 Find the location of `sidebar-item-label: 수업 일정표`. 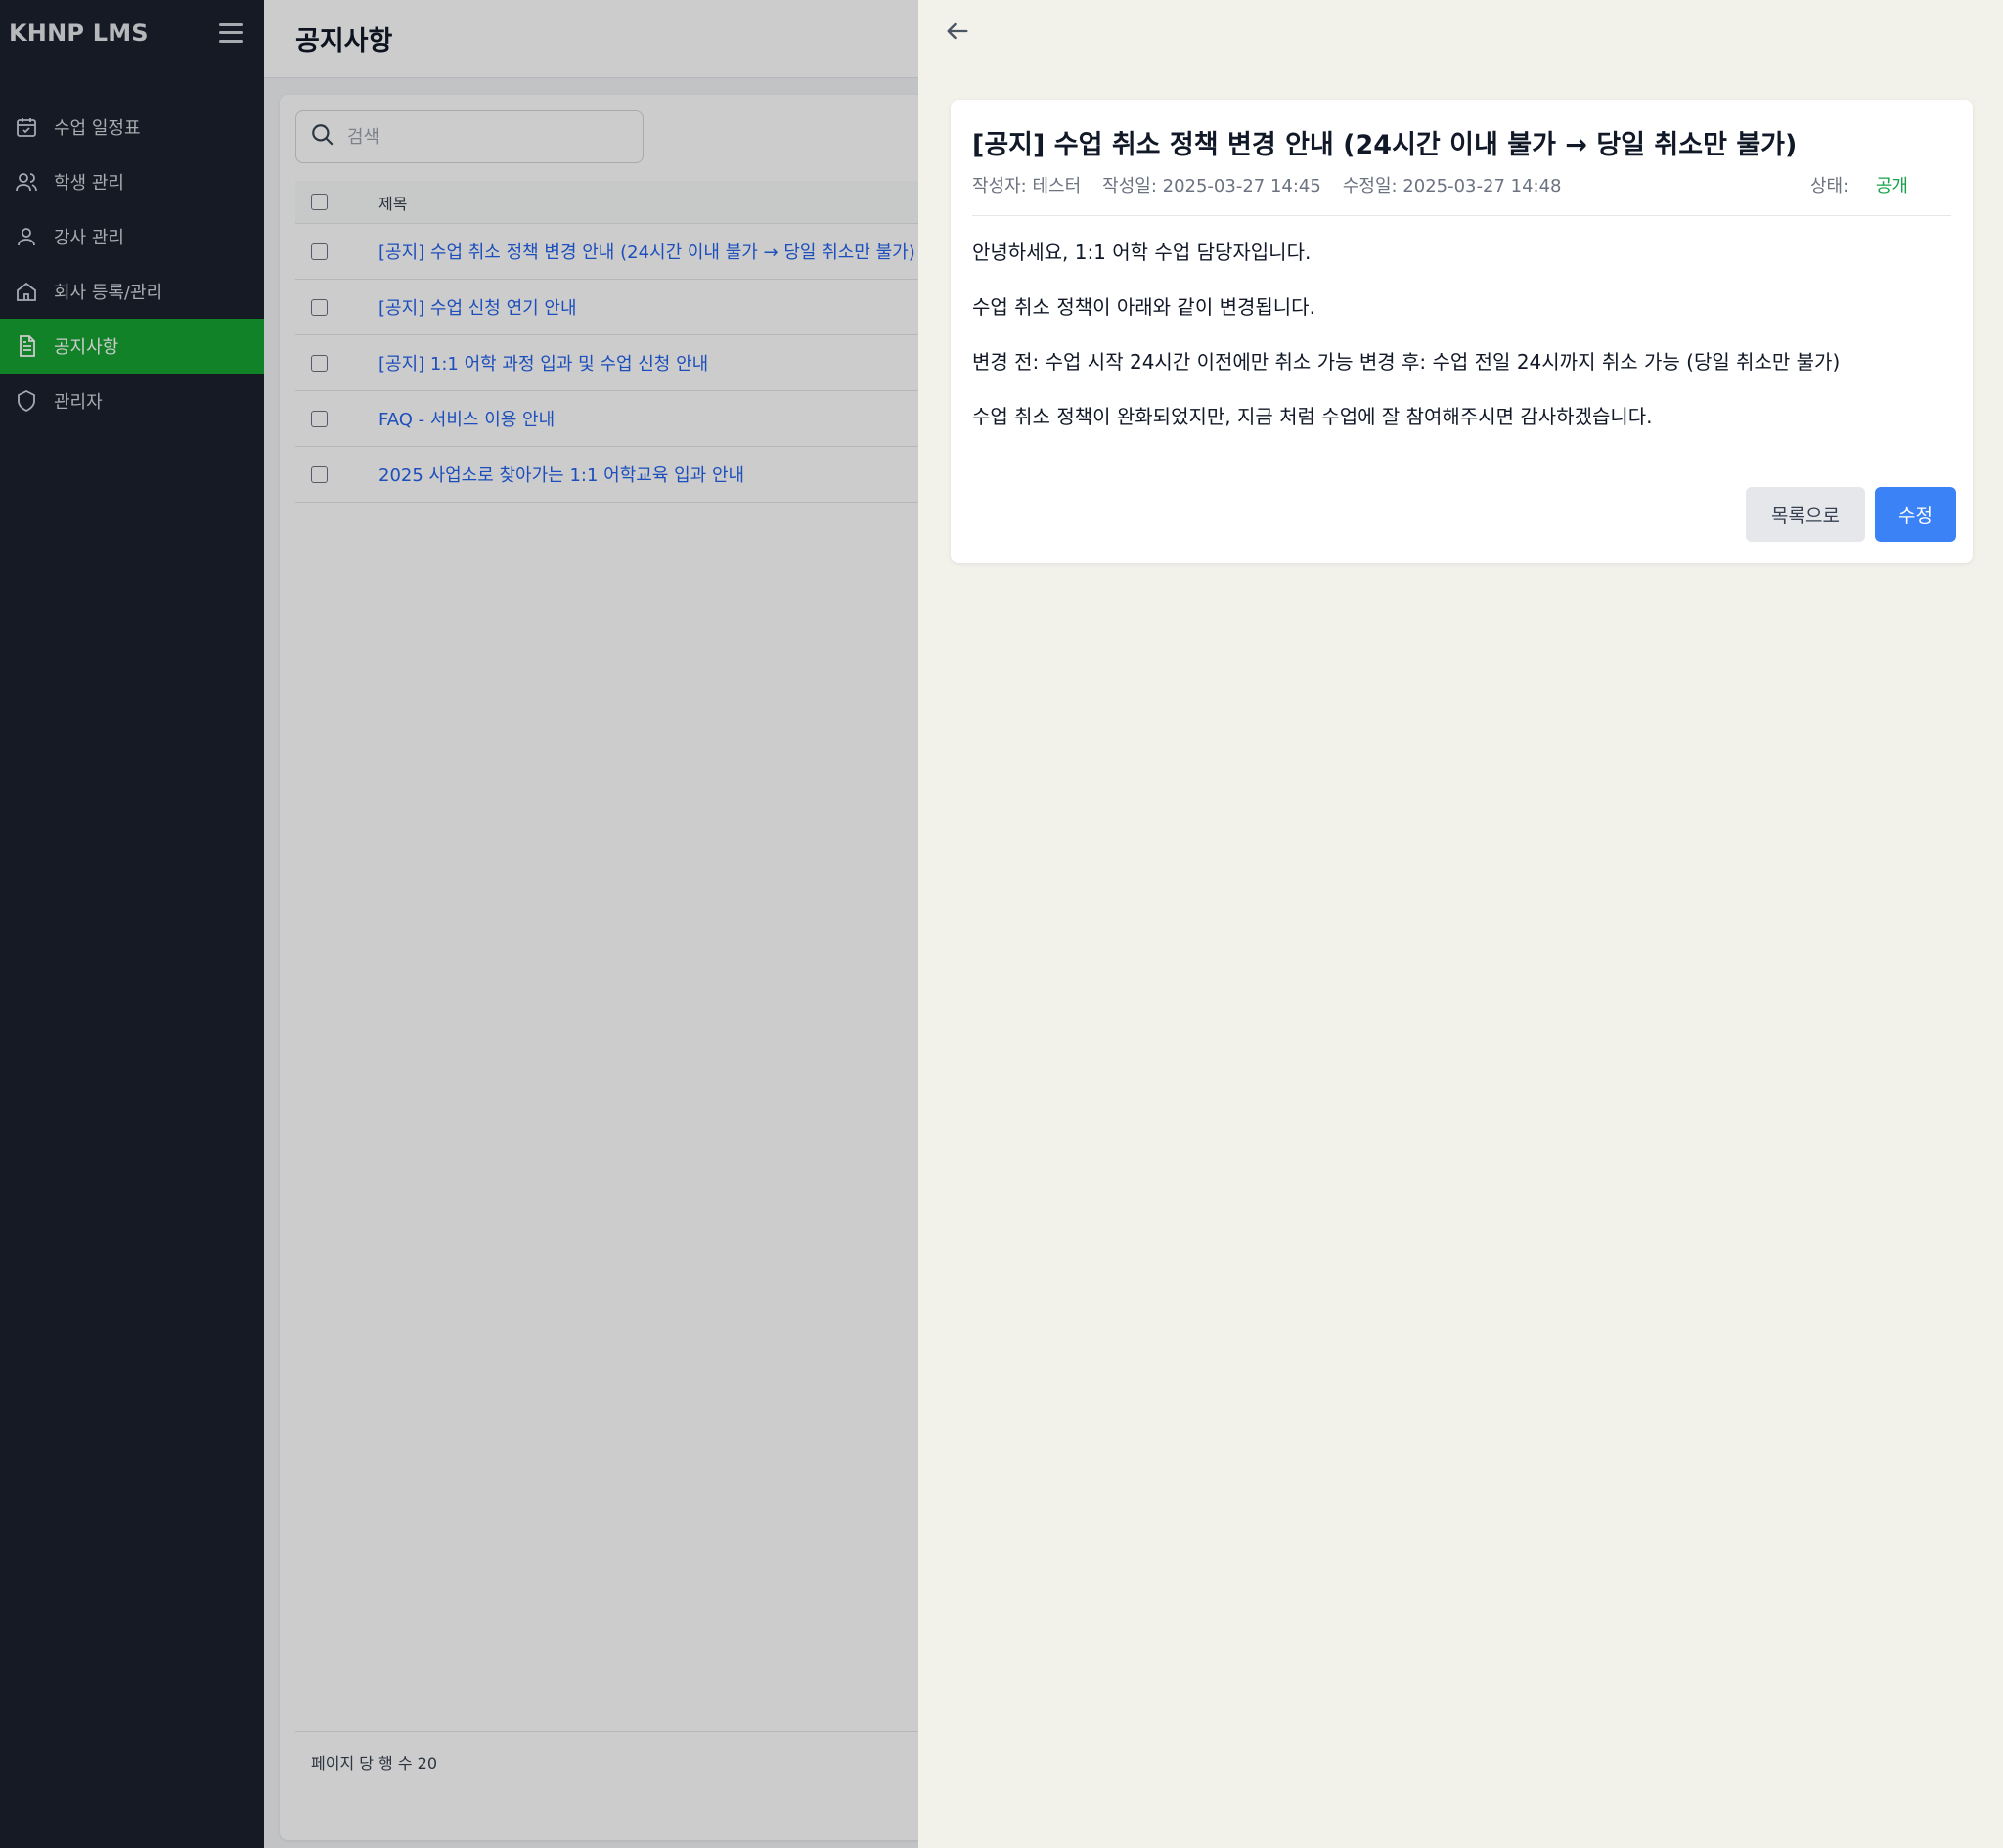

sidebar-item-label: 수업 일정표 is located at coordinates (97, 128).